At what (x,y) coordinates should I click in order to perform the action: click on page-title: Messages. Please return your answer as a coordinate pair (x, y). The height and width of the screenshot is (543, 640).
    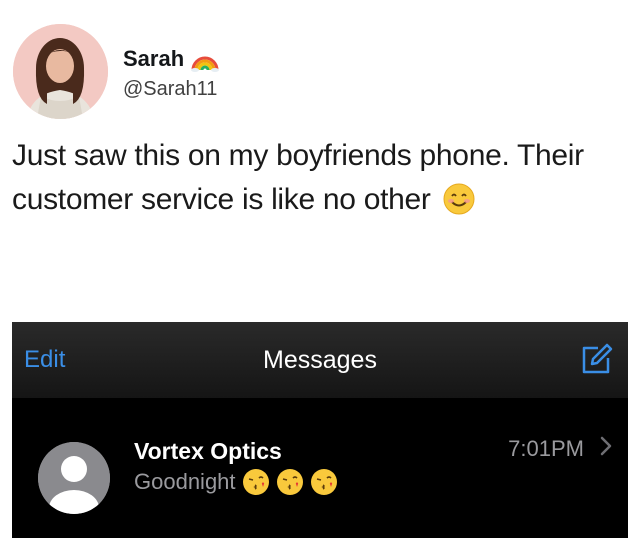
    Looking at the image, I should click on (320, 360).